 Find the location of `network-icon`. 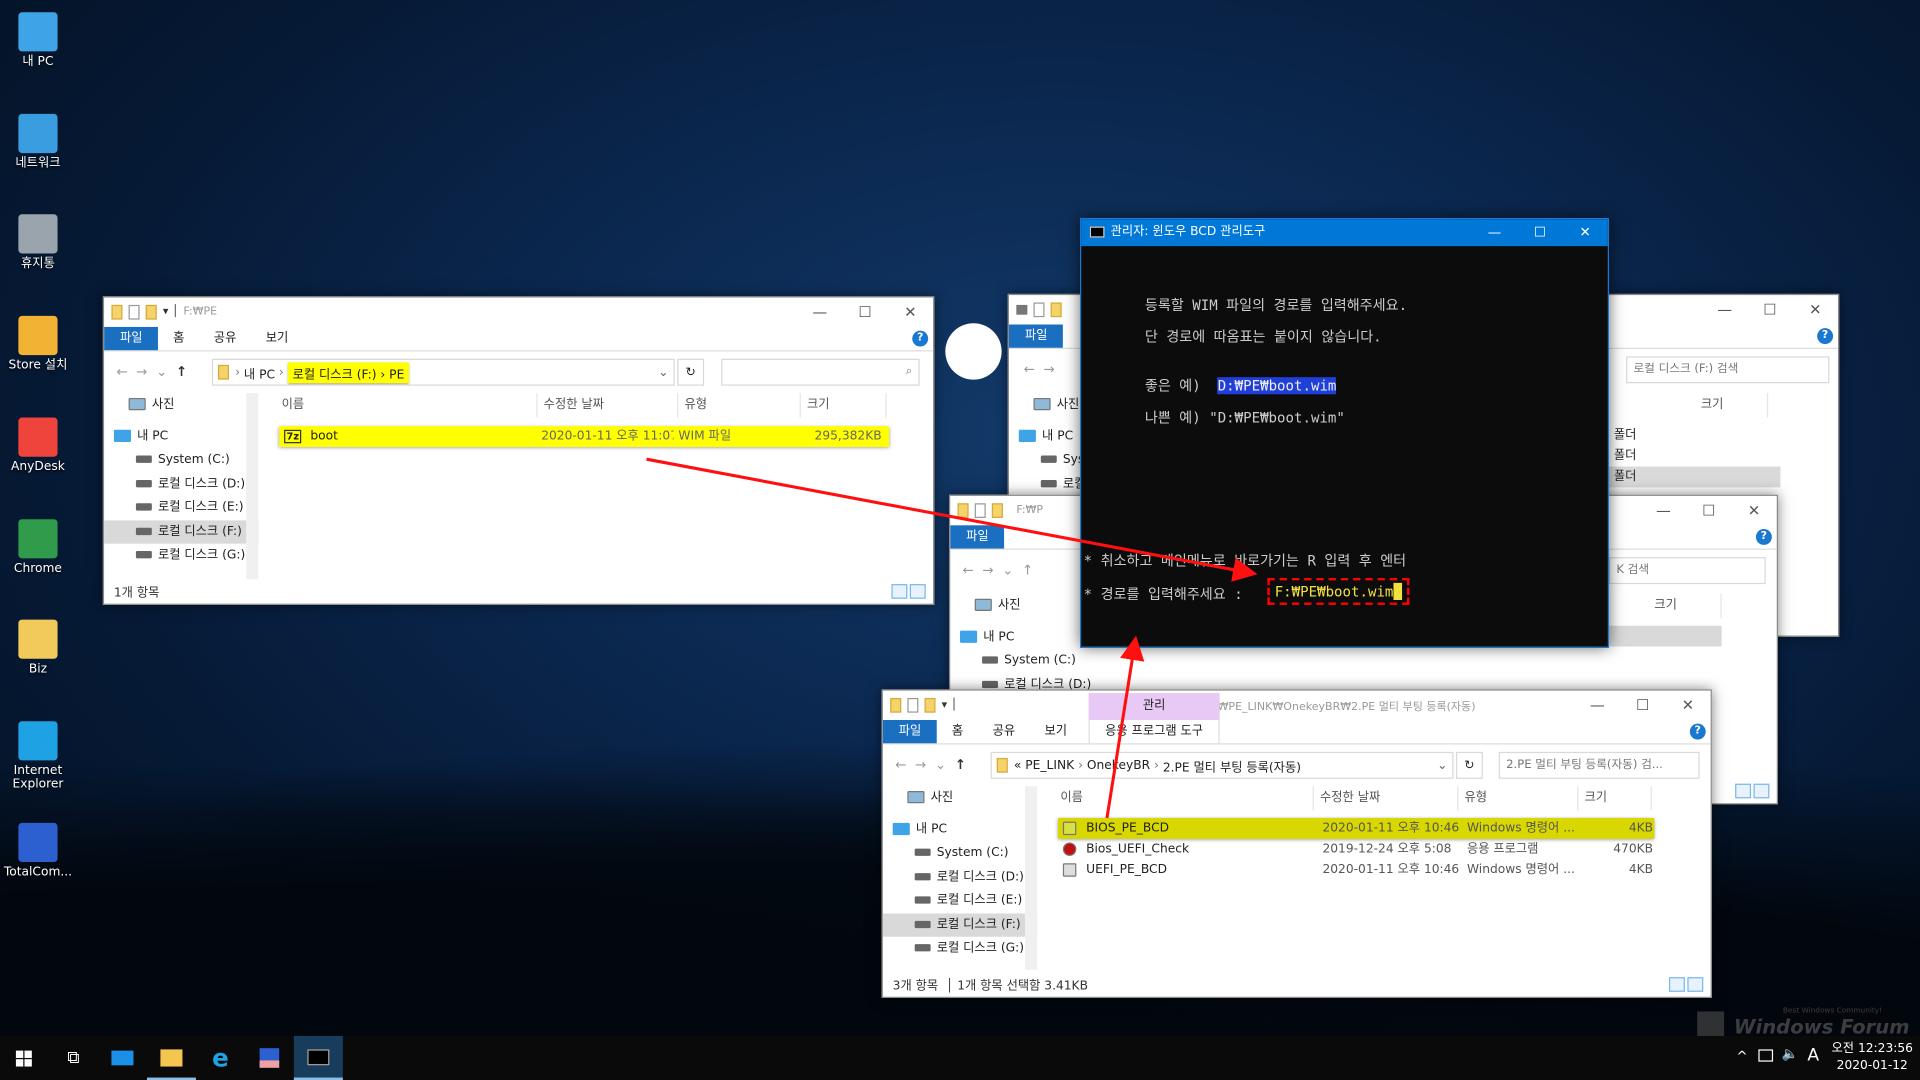

network-icon is located at coordinates (1766, 1055).